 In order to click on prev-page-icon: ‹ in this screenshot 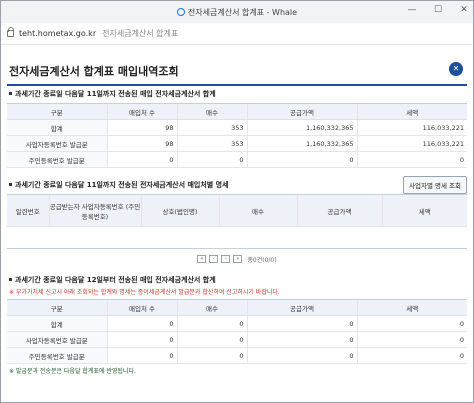, I will do `click(214, 259)`.